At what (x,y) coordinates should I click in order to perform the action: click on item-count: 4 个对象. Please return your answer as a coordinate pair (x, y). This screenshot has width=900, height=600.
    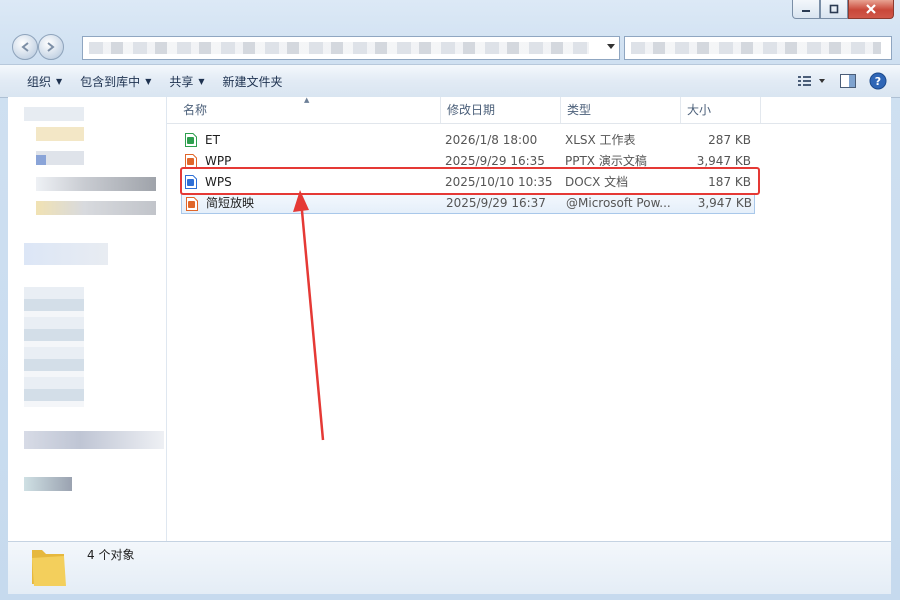
    Looking at the image, I should click on (111, 555).